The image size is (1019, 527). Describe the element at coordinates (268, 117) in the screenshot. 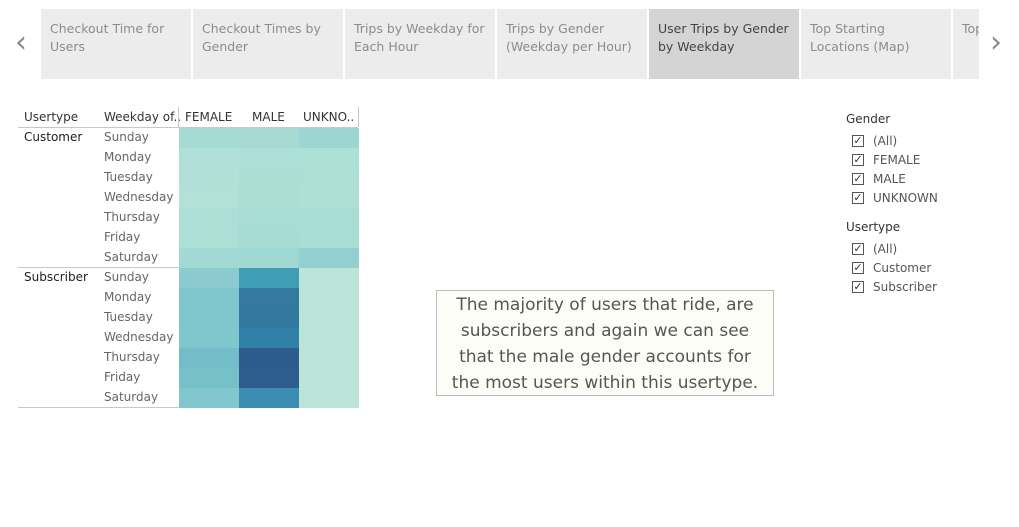

I see `header-male: MALE` at that location.